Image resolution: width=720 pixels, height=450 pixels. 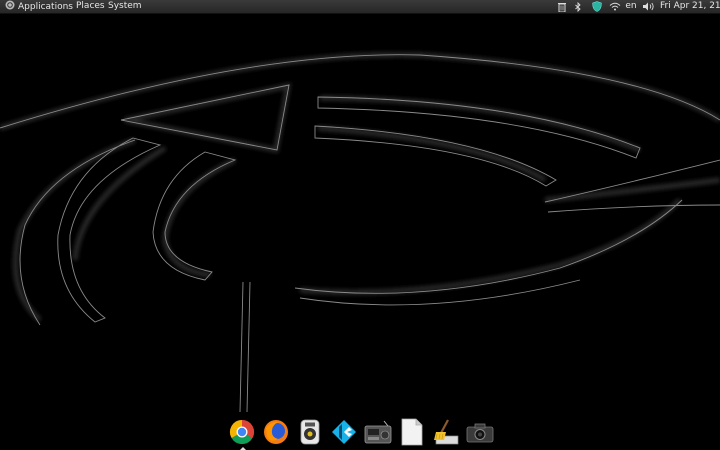 I want to click on ipod-icon, so click(x=310, y=431).